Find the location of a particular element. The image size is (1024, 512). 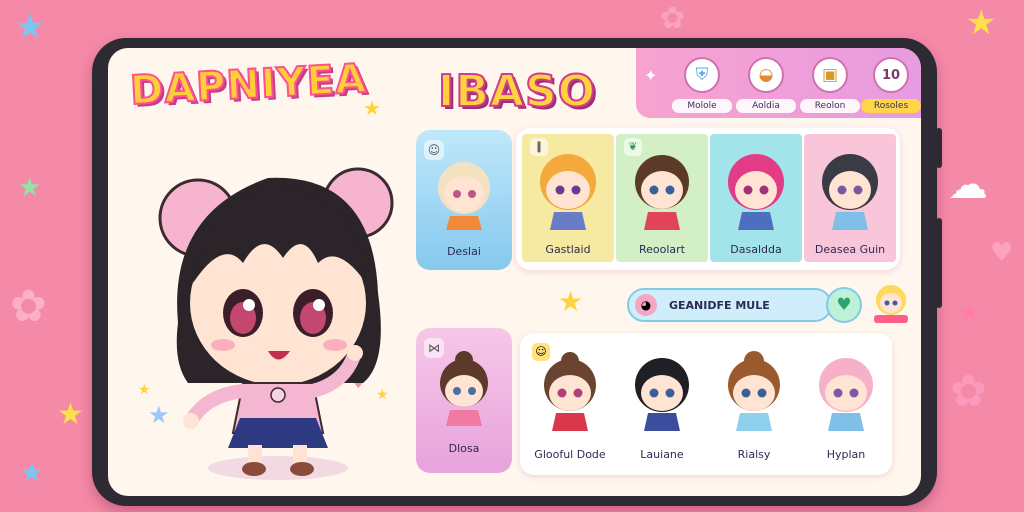

top-navigation: ✦ ⛨ Molole ◒ Aoldia ▣ Reolon 10 Rosoles is located at coordinates (778, 83).